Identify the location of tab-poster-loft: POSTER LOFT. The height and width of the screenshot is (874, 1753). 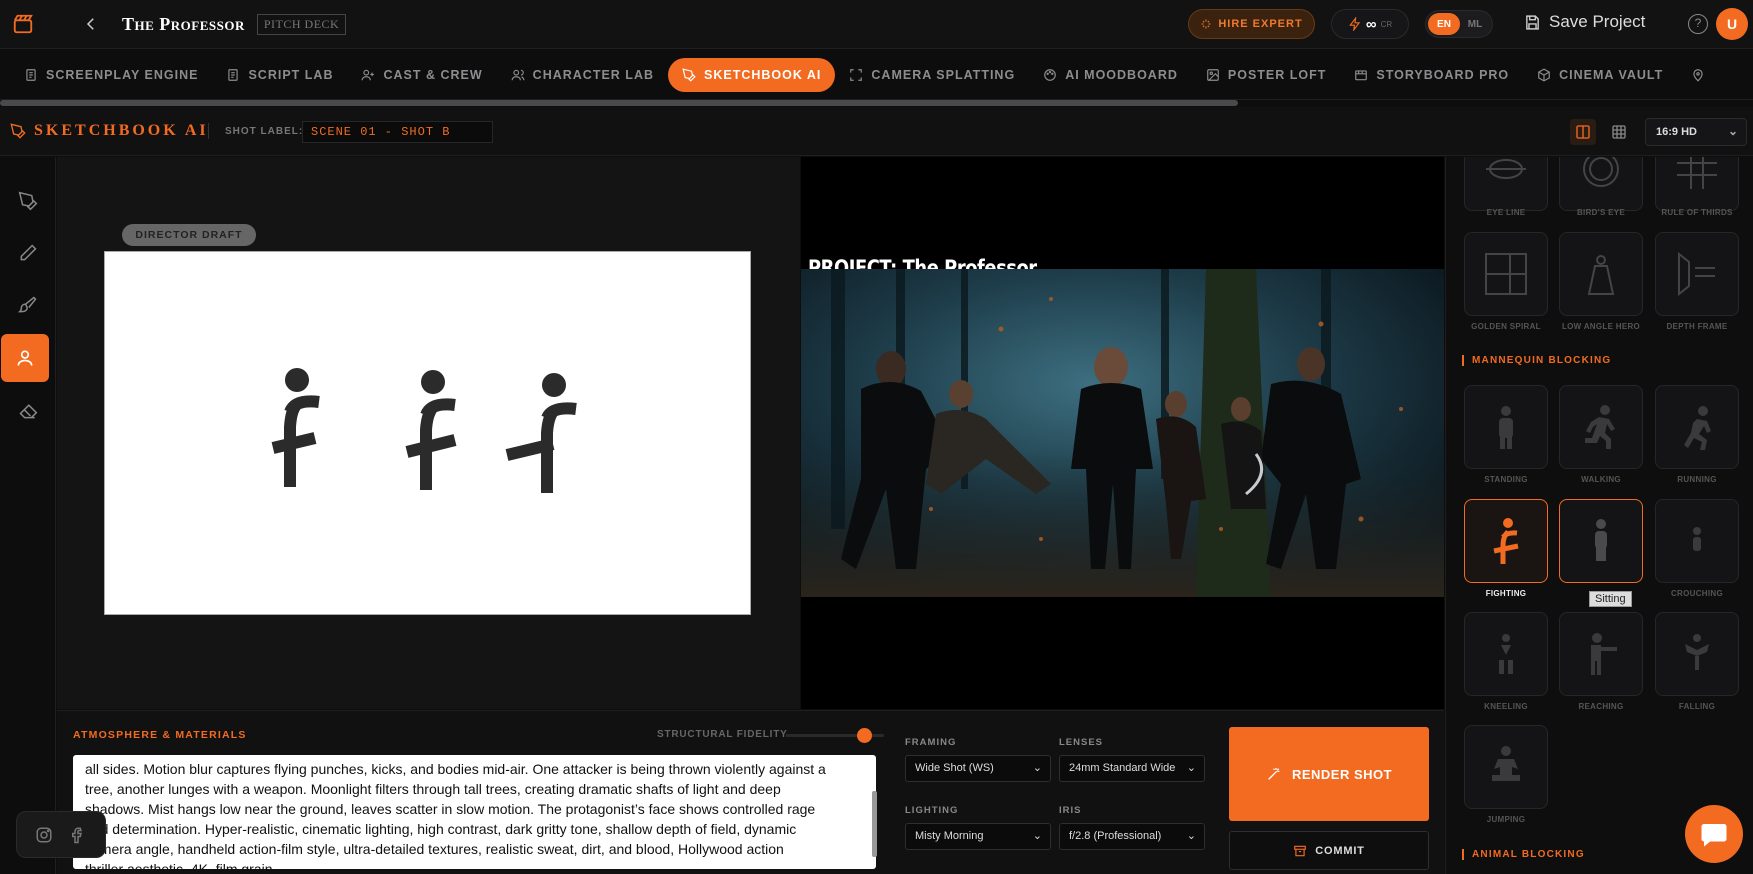
(1266, 75).